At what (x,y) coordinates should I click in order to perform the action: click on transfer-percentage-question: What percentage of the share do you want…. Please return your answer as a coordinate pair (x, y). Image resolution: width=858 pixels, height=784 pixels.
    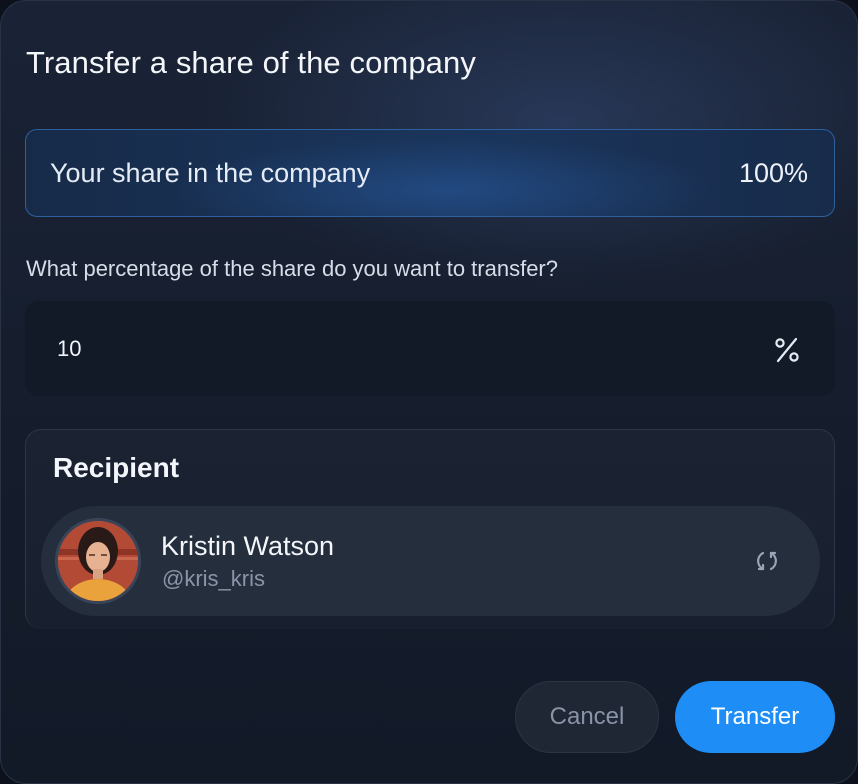
    Looking at the image, I should click on (292, 268).